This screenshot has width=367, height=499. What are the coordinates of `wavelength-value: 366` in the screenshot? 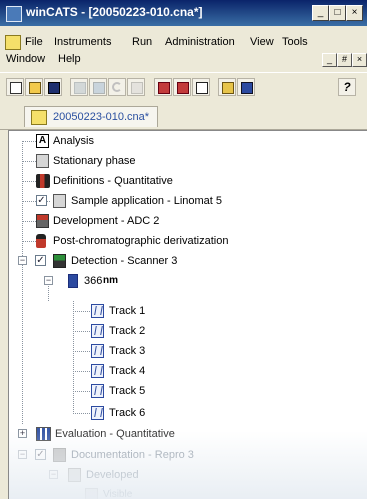 It's located at (93, 281).